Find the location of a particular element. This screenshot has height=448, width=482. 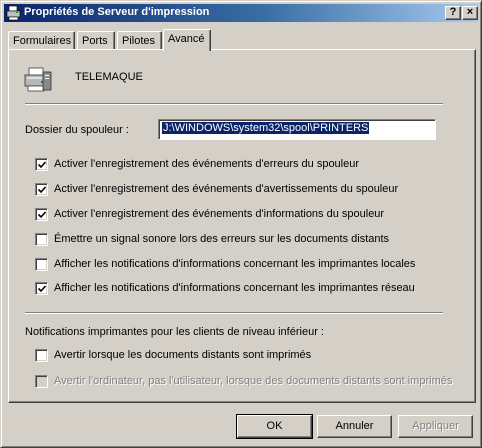

checkbox-log-warnings is located at coordinates (41, 189).